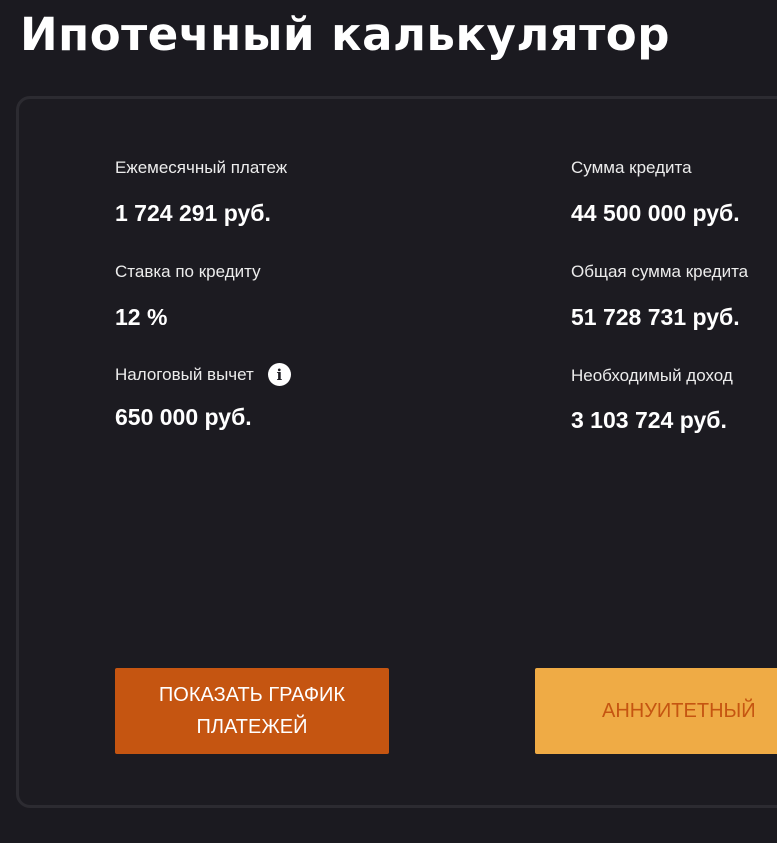 The height and width of the screenshot is (843, 777). Describe the element at coordinates (193, 213) in the screenshot. I see `monthly-payment-value: 1 724 291 руб.` at that location.